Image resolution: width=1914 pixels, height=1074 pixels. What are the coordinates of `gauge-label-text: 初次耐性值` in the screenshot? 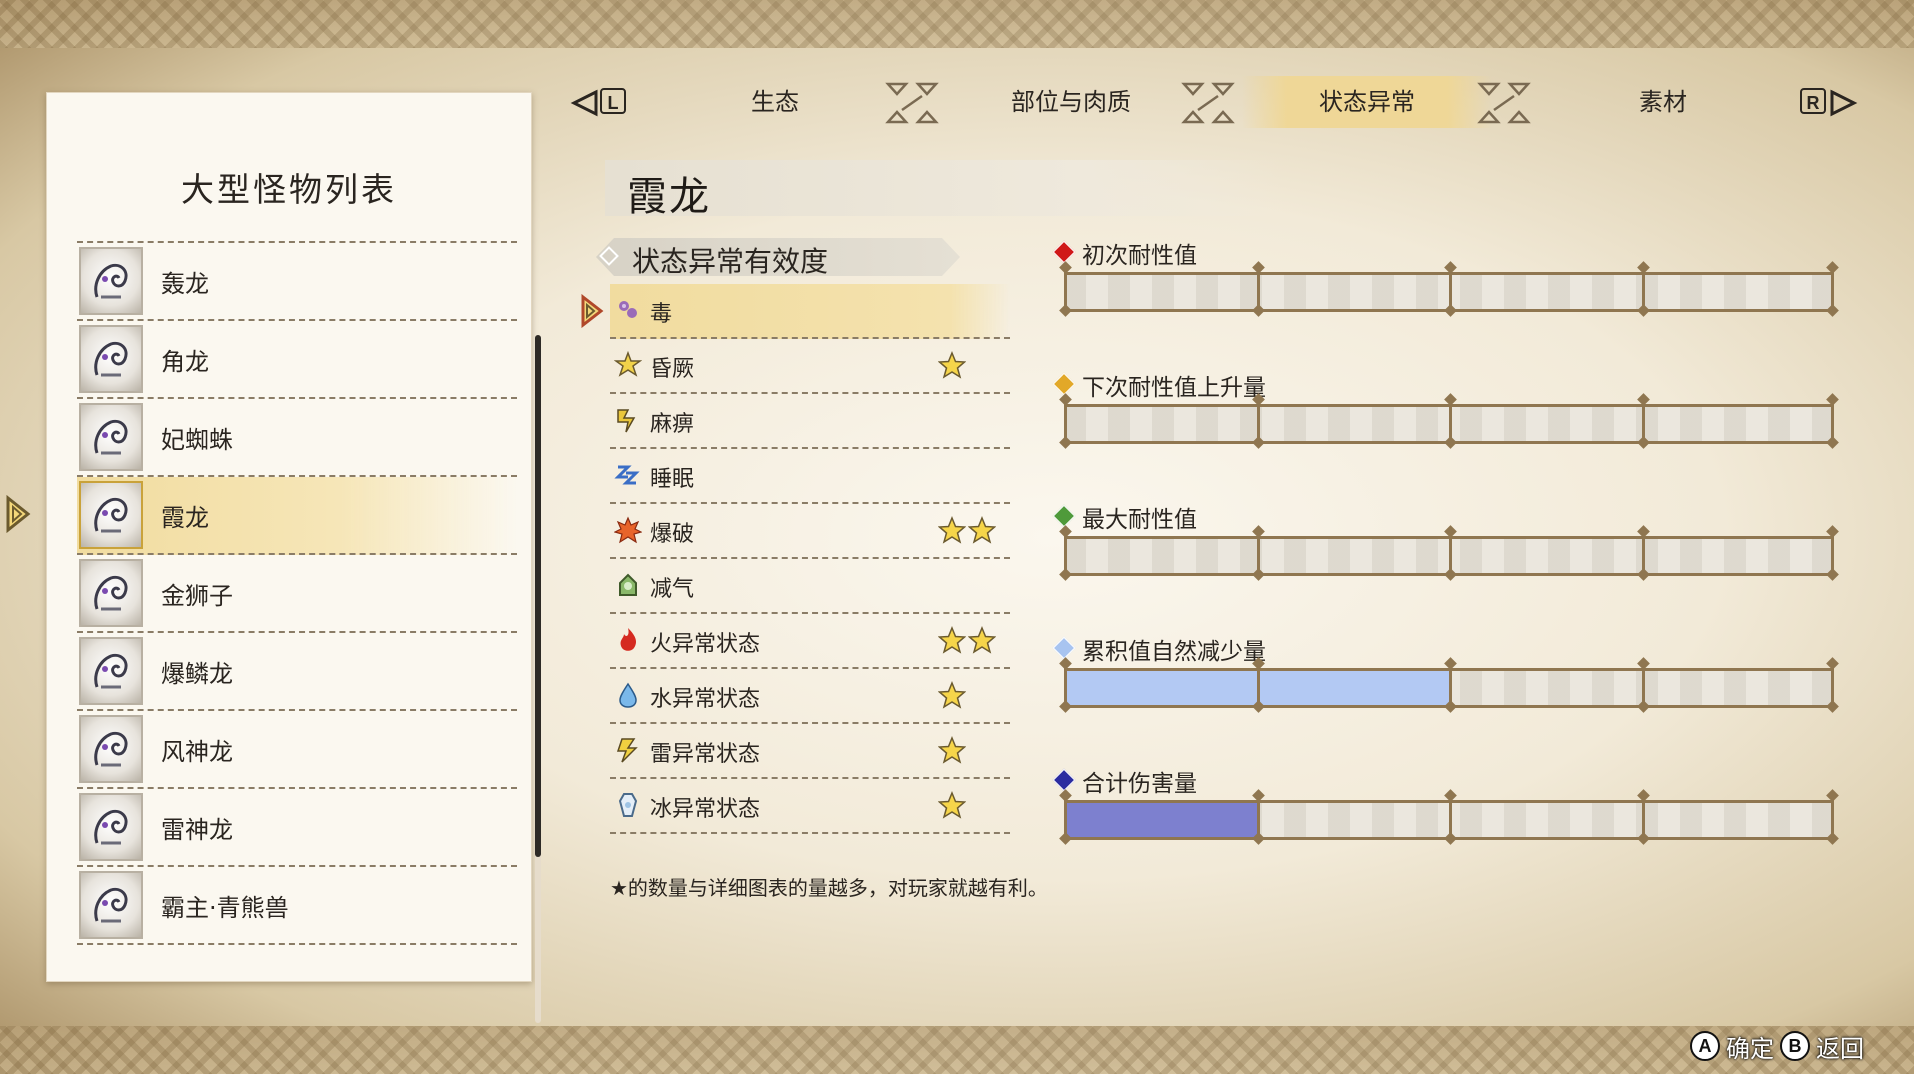 It's located at (1139, 256).